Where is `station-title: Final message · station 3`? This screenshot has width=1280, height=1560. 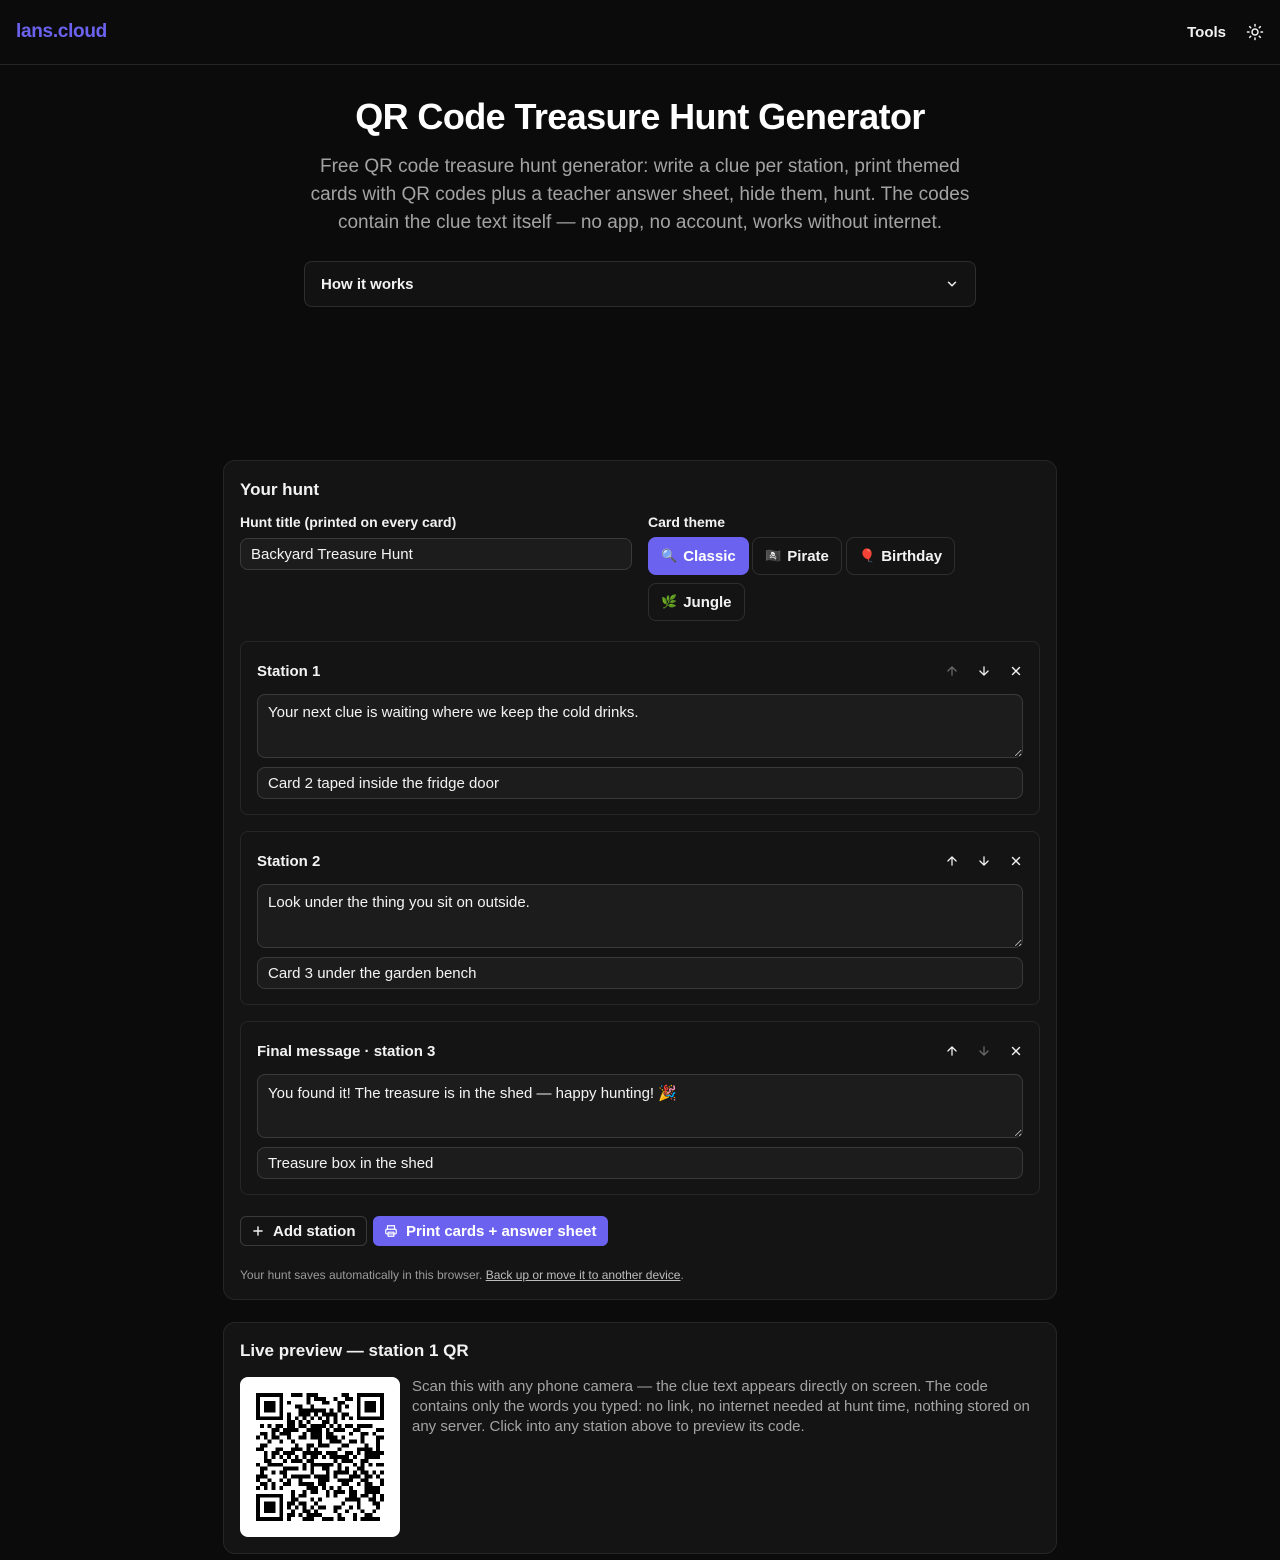
station-title: Final message · station 3 is located at coordinates (346, 1051).